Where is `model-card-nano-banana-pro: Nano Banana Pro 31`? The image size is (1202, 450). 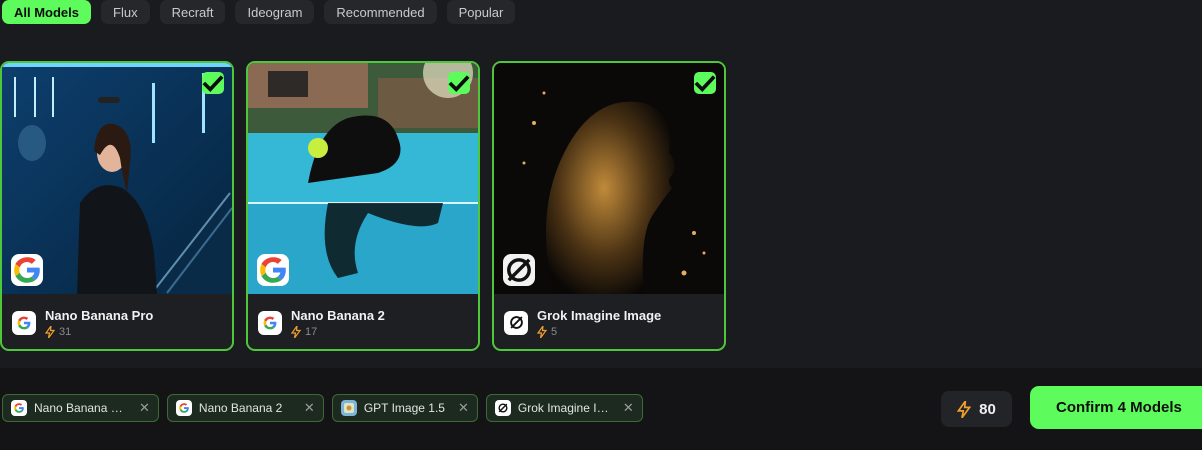
model-card-nano-banana-pro: Nano Banana Pro 31 is located at coordinates (117, 206).